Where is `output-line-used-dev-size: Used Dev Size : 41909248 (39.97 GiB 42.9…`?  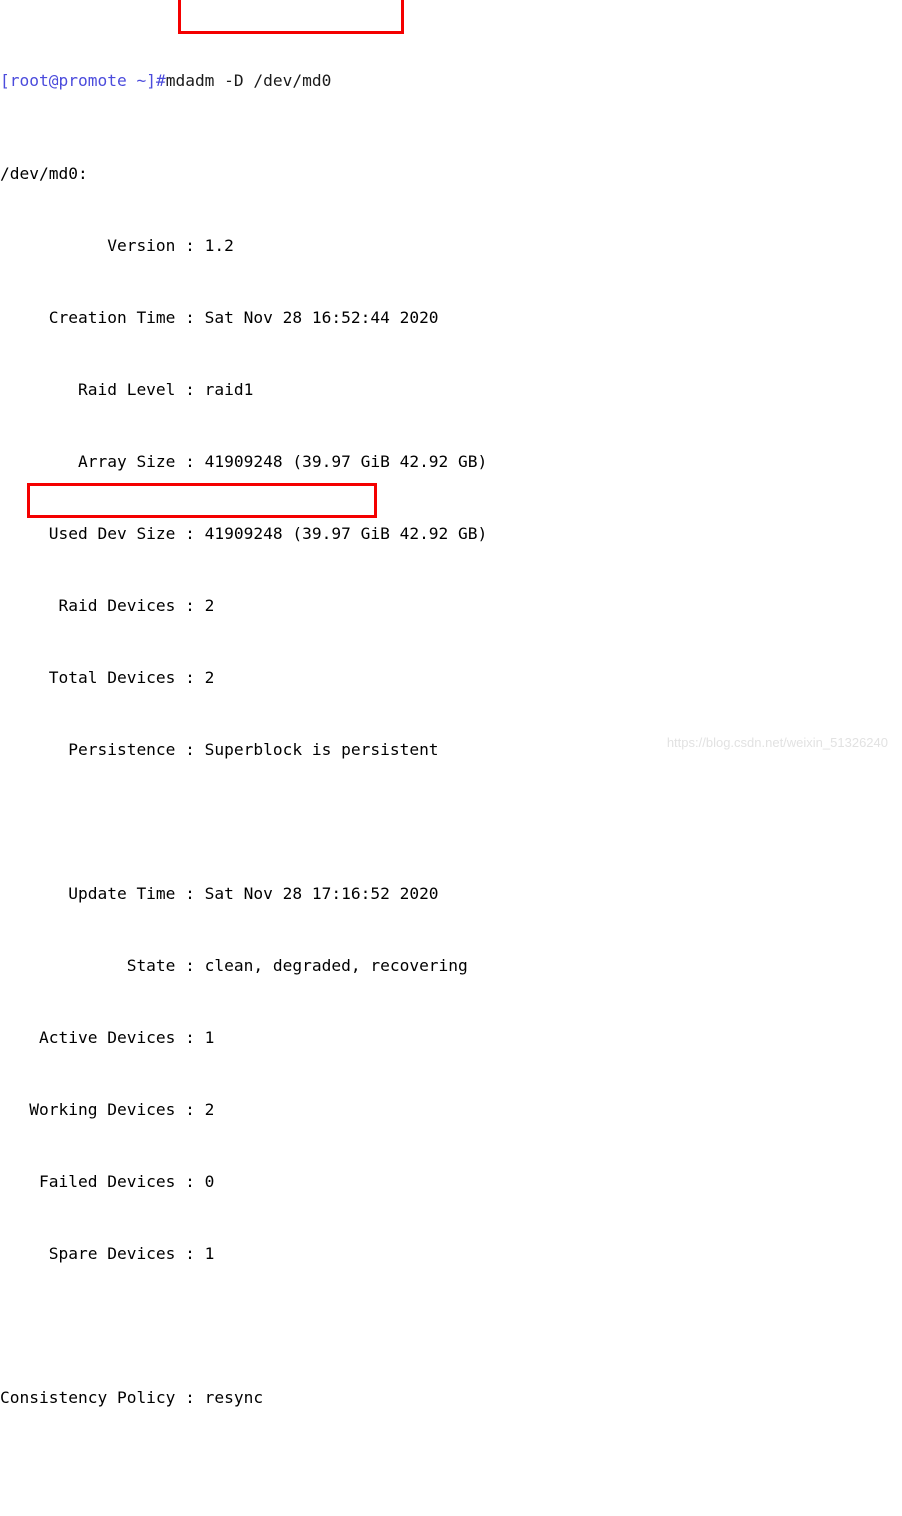
output-line-used-dev-size: Used Dev Size : 41909248 (39.97 GiB 42.9… is located at coordinates (244, 533).